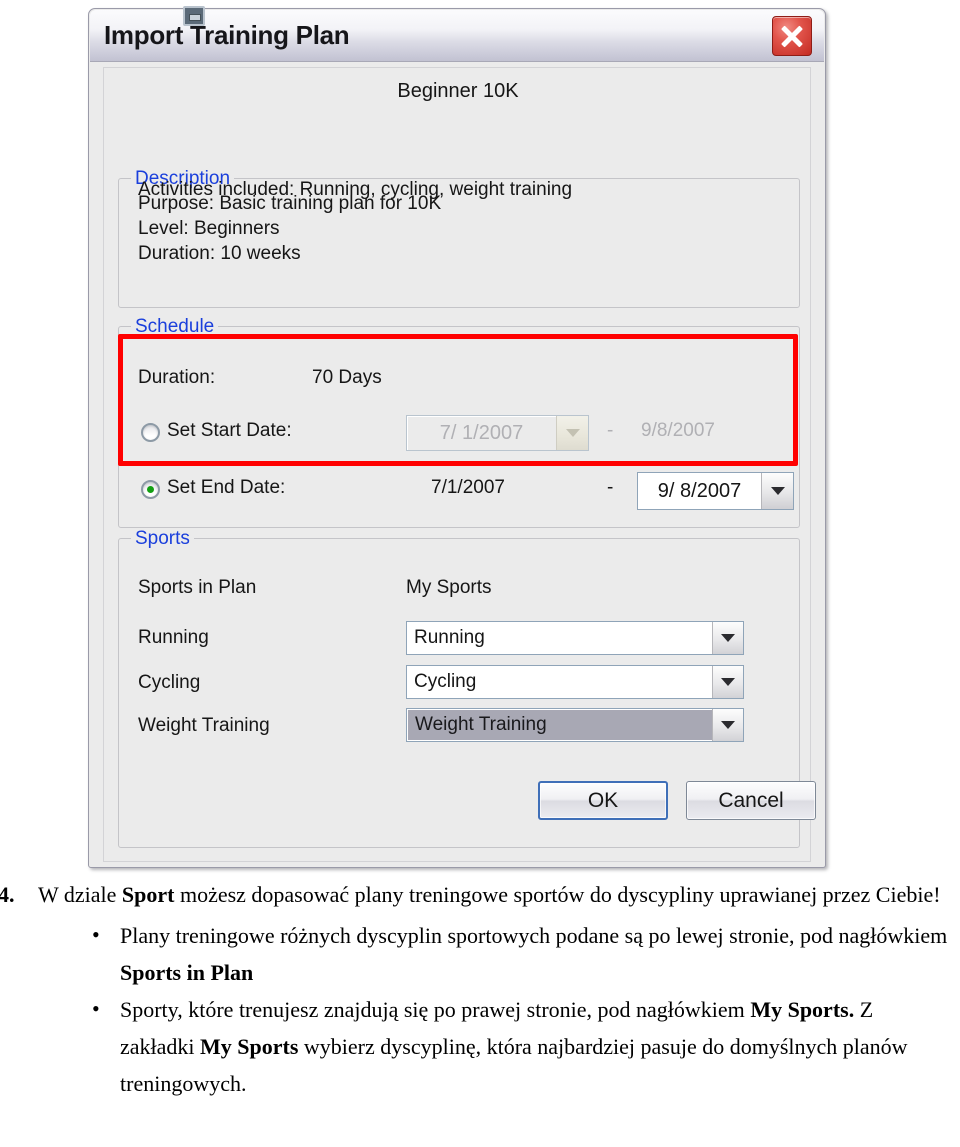  Describe the element at coordinates (449, 587) in the screenshot. I see `my-sports-header: My Sports` at that location.